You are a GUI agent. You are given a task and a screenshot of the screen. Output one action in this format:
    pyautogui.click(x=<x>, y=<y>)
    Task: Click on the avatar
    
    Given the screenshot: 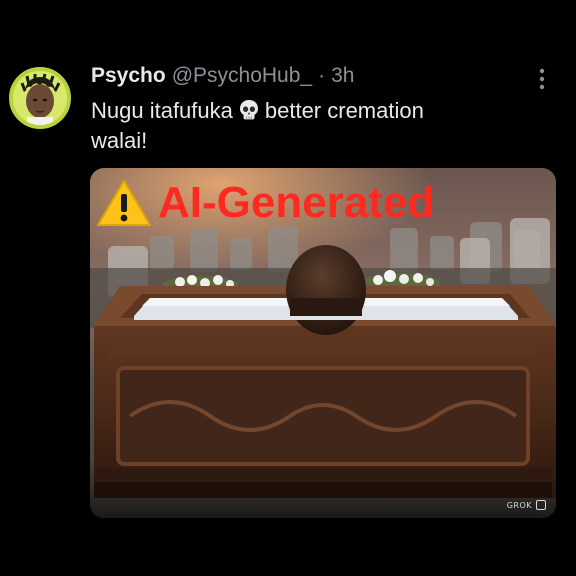 What is the action you would take?
    pyautogui.click(x=40, y=98)
    